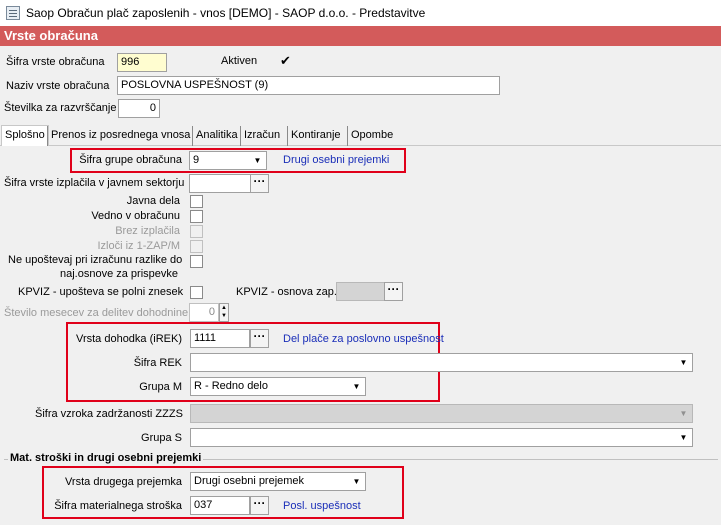 Image resolution: width=721 pixels, height=525 pixels. Describe the element at coordinates (130, 160) in the screenshot. I see `sifra-grupe-label: Šifra grupe obračuna` at that location.